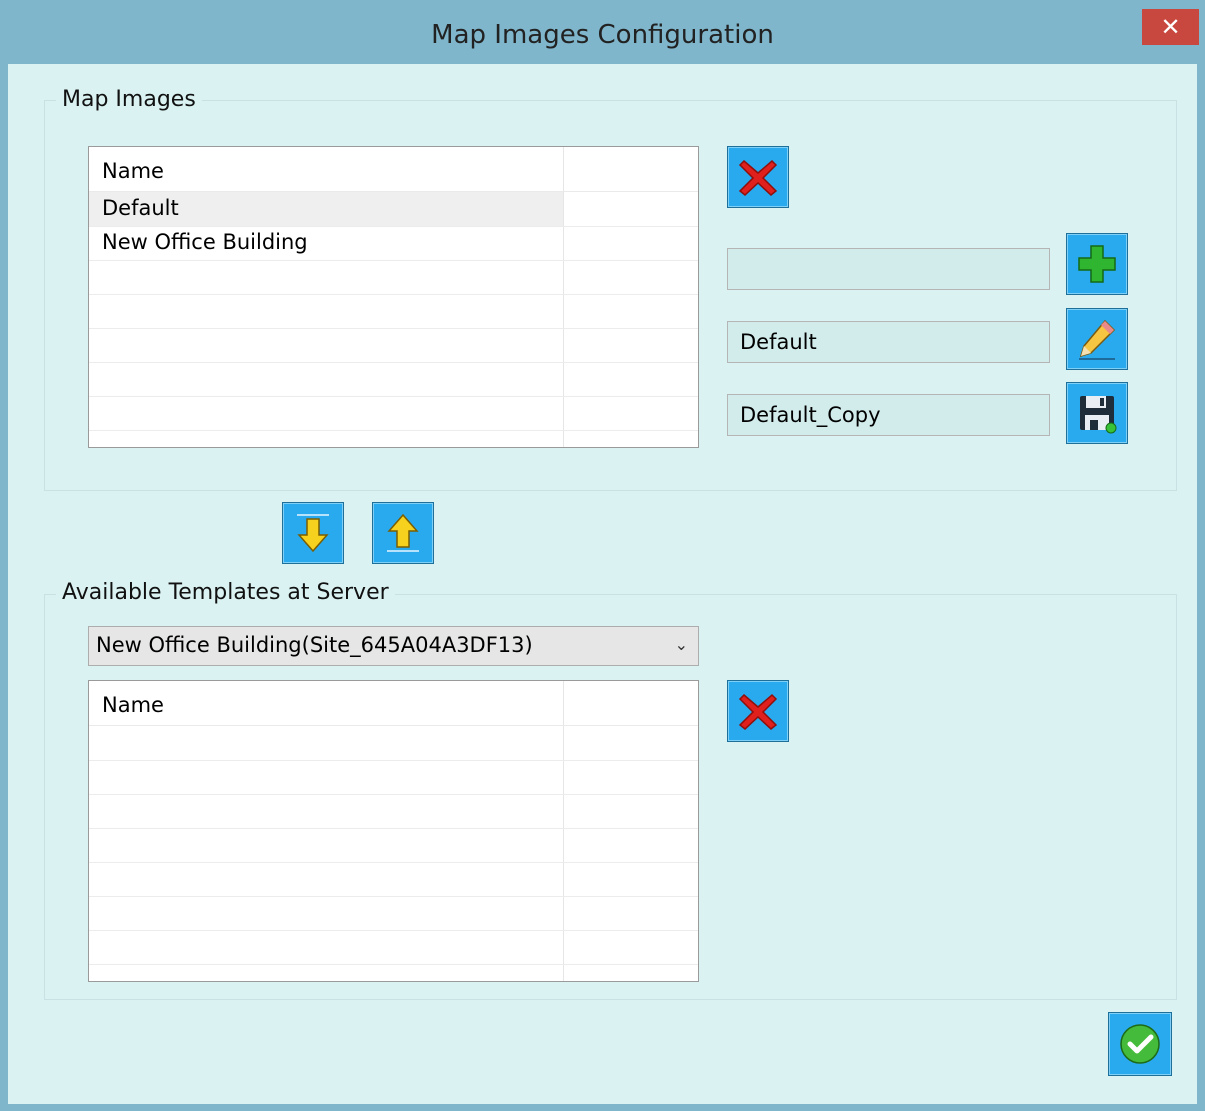  Describe the element at coordinates (225, 592) in the screenshot. I see `templates-group-label: Available Templates at Server` at that location.